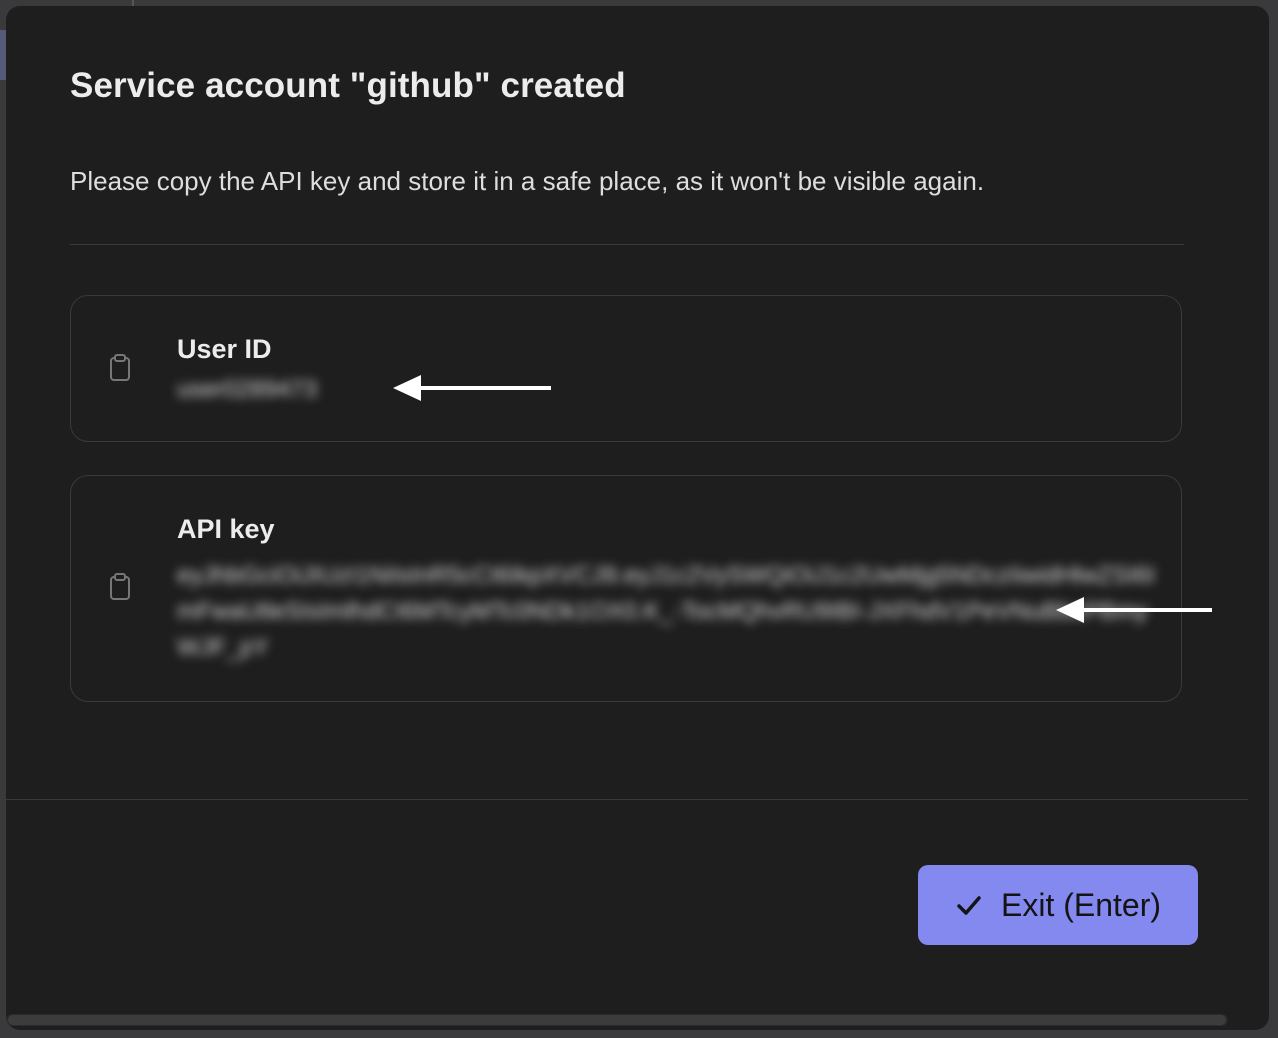 Image resolution: width=1278 pixels, height=1038 pixels. Describe the element at coordinates (348, 85) in the screenshot. I see `dialog-title: Service account "github" created` at that location.